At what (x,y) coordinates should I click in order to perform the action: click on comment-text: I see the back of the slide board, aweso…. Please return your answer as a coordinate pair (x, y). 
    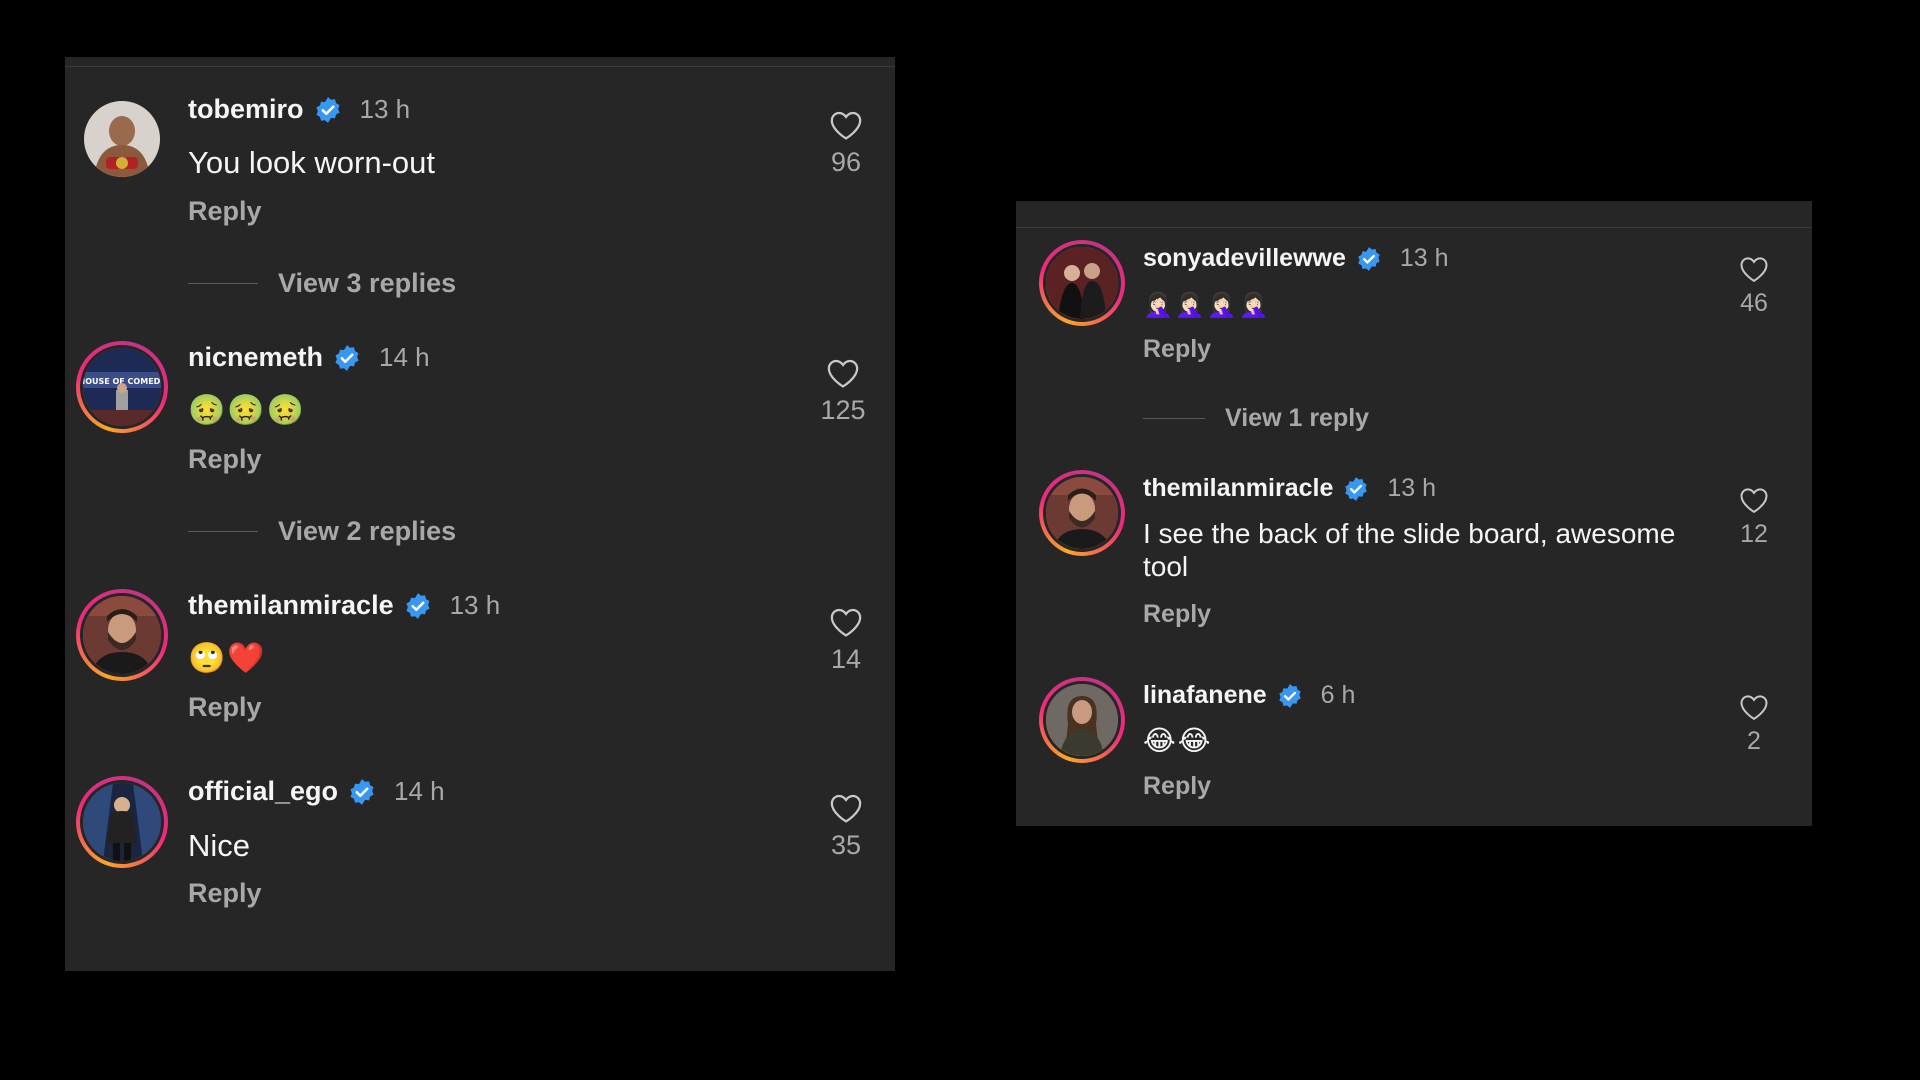
    Looking at the image, I should click on (1428, 550).